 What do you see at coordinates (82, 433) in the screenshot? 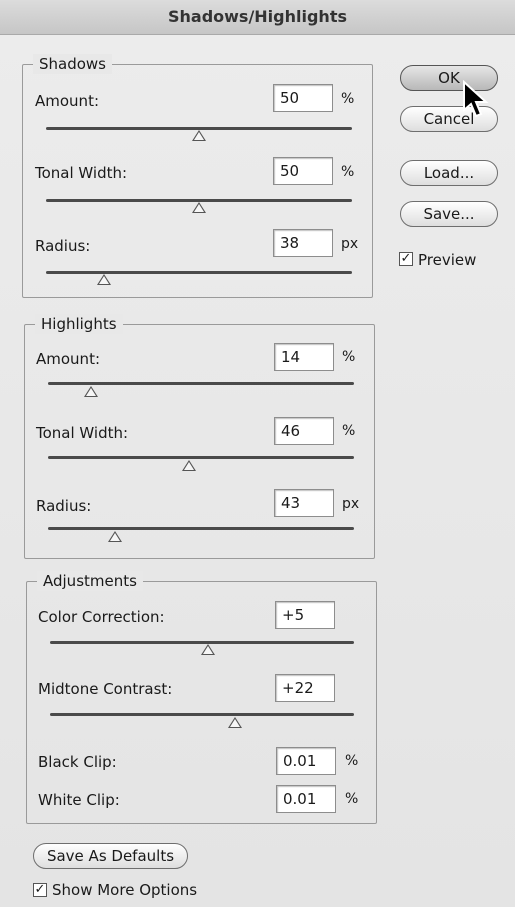
I see `highlights-tonal-width-label: Tonal Width:` at bounding box center [82, 433].